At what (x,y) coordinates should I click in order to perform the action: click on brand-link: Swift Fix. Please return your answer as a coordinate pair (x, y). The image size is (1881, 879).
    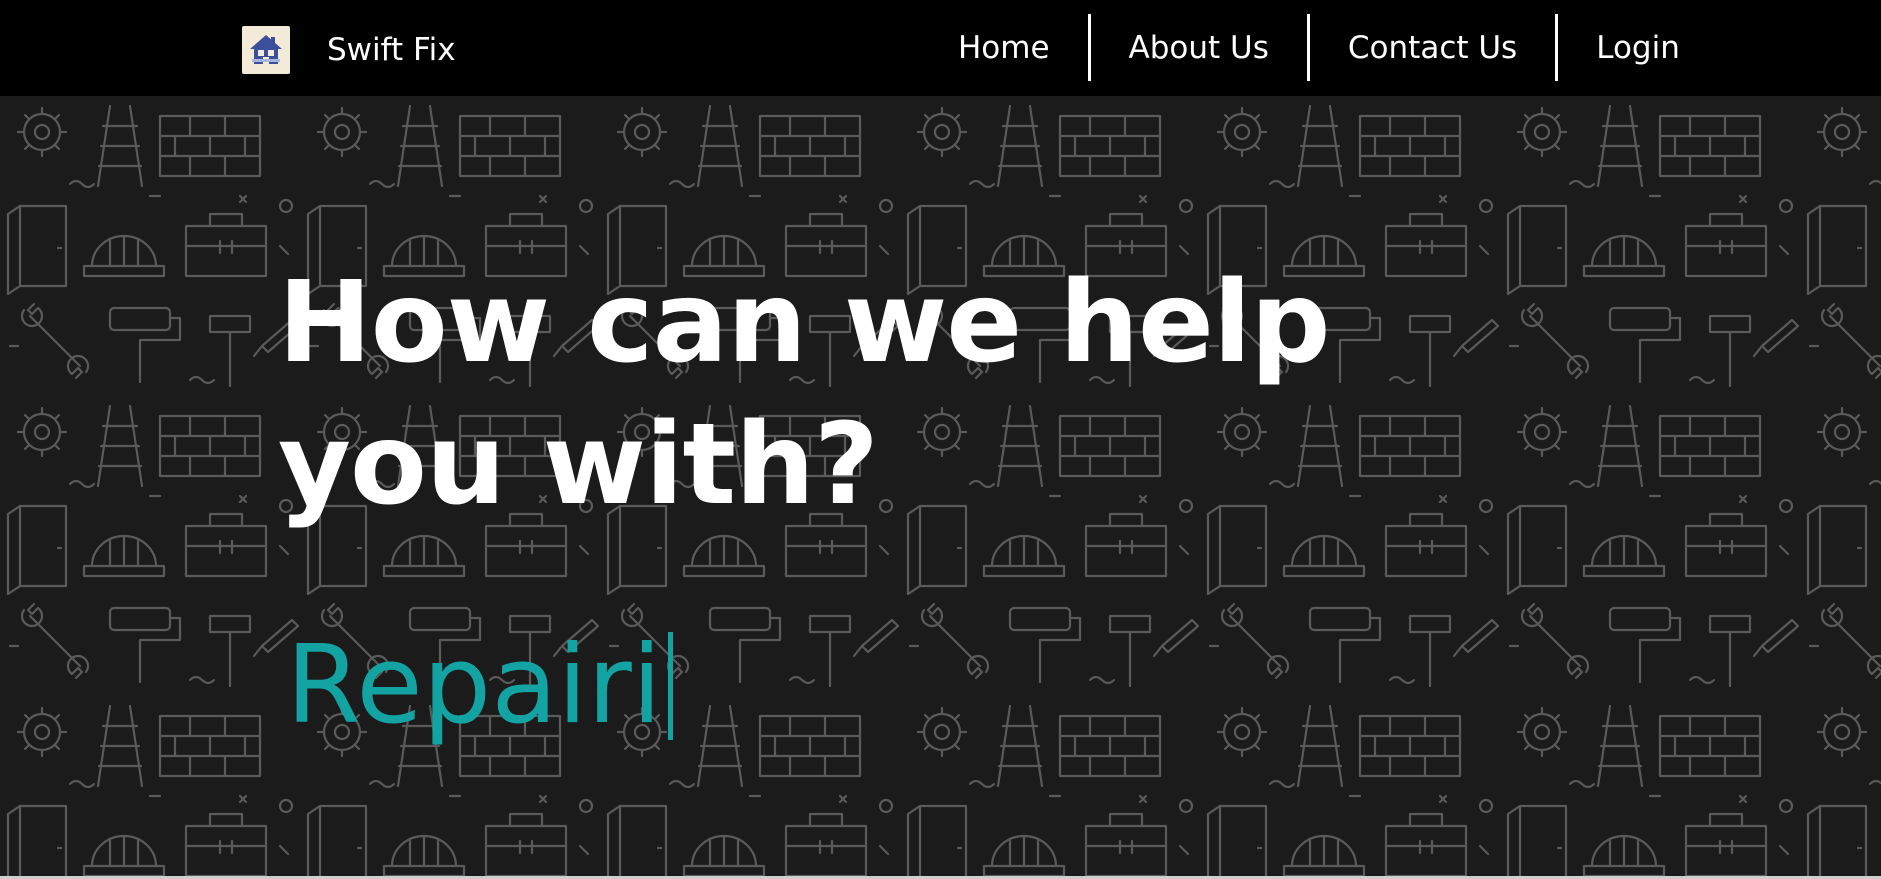
    Looking at the image, I should click on (349, 49).